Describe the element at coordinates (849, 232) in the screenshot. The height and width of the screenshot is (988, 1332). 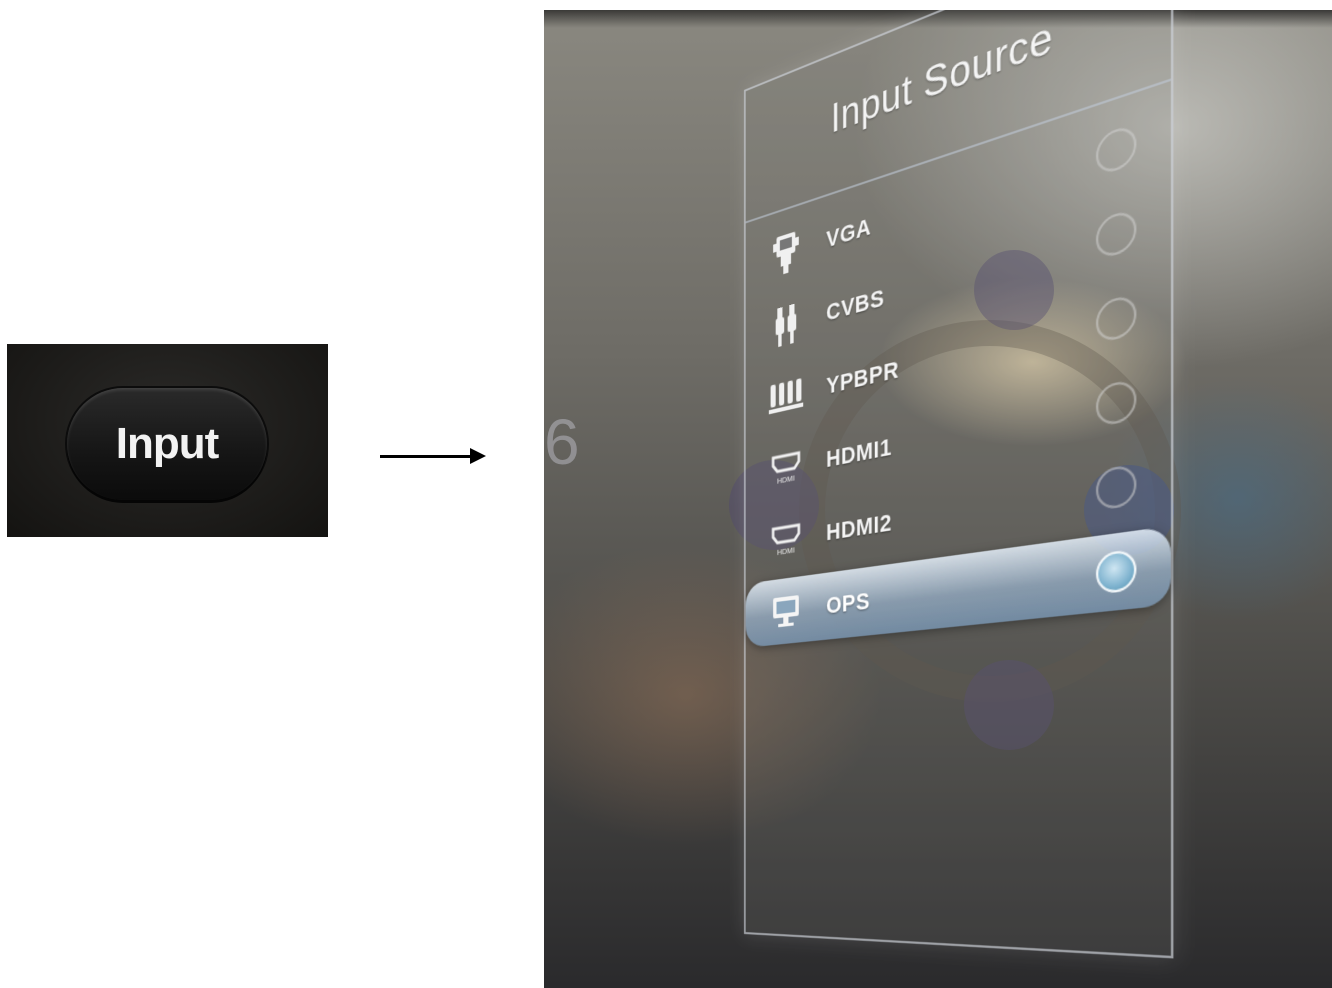
I see `source-label: VGA` at that location.